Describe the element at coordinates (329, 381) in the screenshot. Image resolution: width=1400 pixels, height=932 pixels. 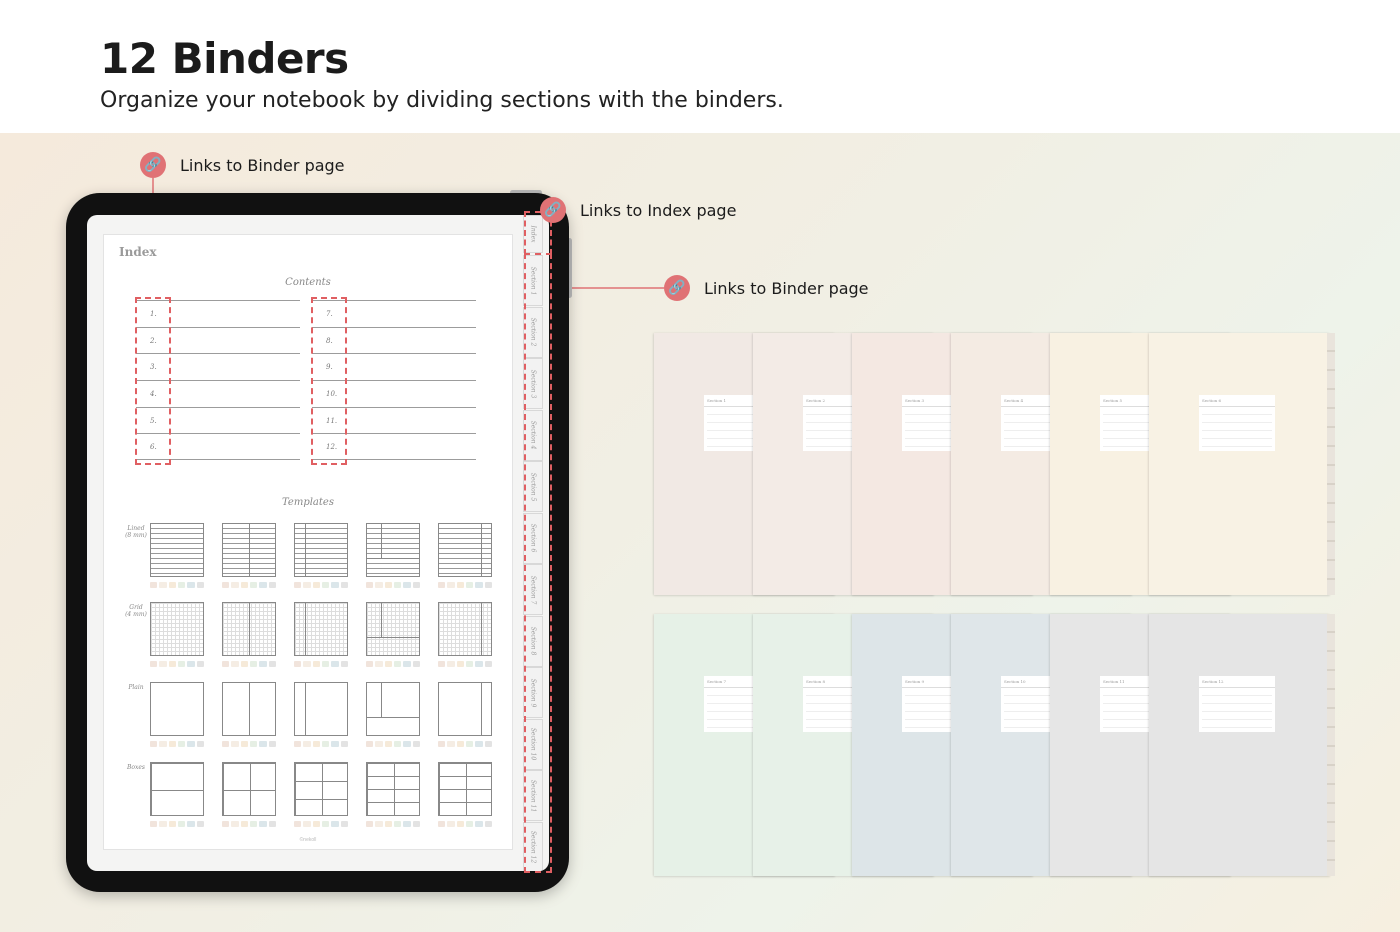
I see `highlight-toc-right` at that location.